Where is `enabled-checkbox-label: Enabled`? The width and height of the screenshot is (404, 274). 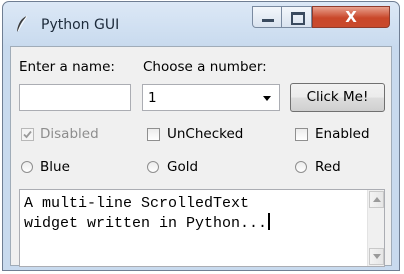
enabled-checkbox-label: Enabled is located at coordinates (342, 134).